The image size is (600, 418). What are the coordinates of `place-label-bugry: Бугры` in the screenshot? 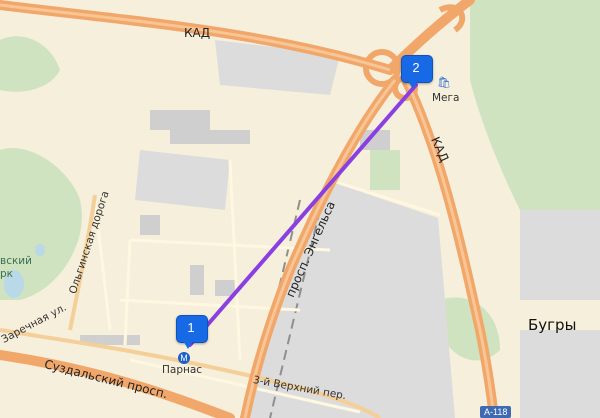 It's located at (552, 325).